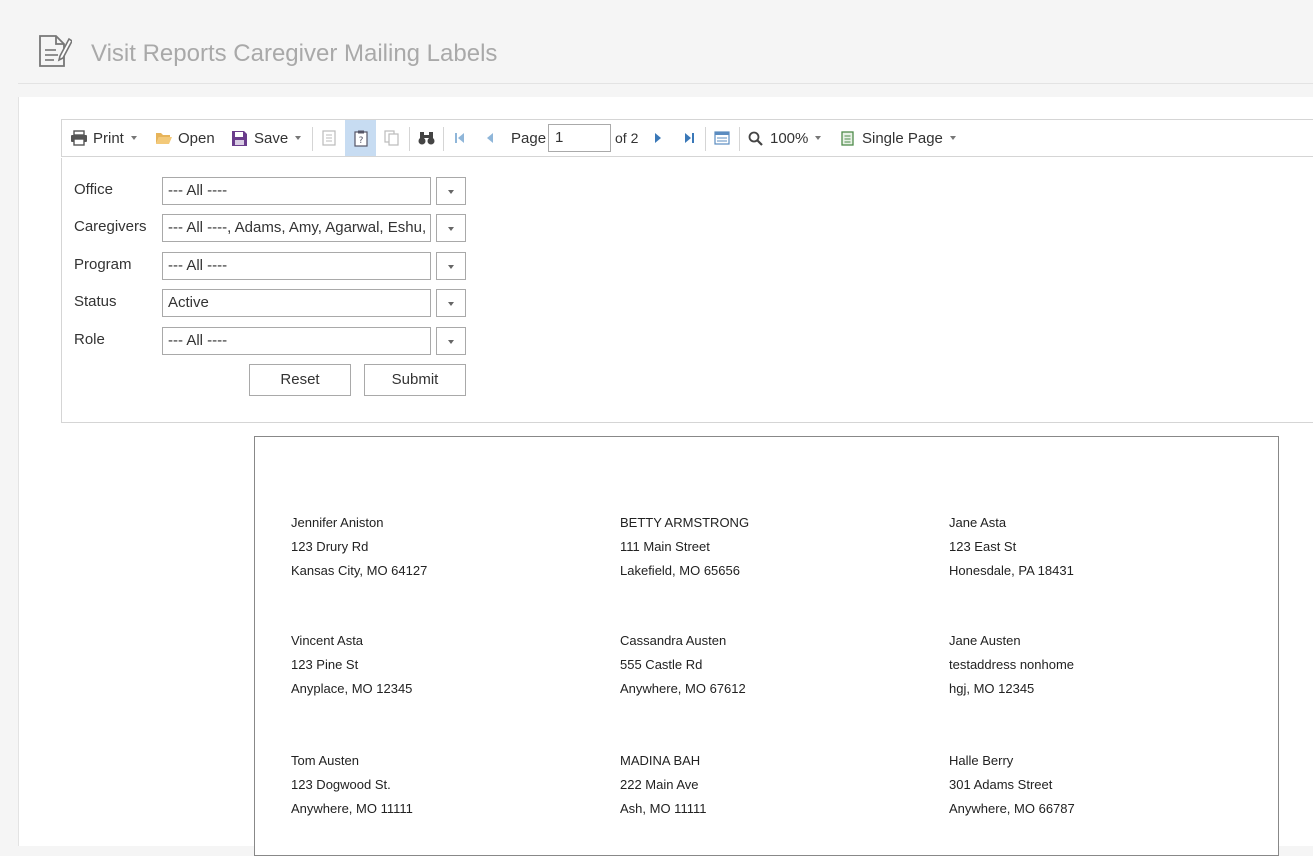 This screenshot has height=856, width=1313. Describe the element at coordinates (294, 53) in the screenshot. I see `page-title: Visit Reports Caregiver Mailing Labels` at that location.